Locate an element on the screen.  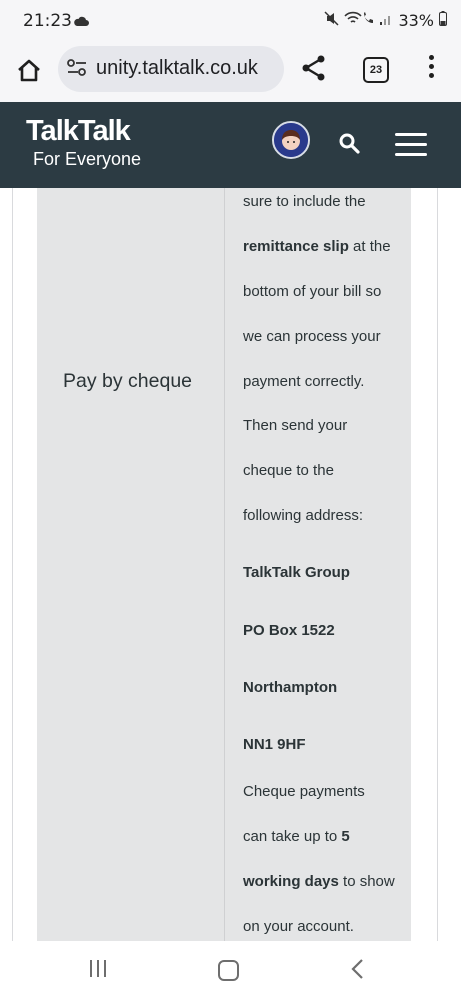
text-segment: can take up to is located at coordinates (292, 836).